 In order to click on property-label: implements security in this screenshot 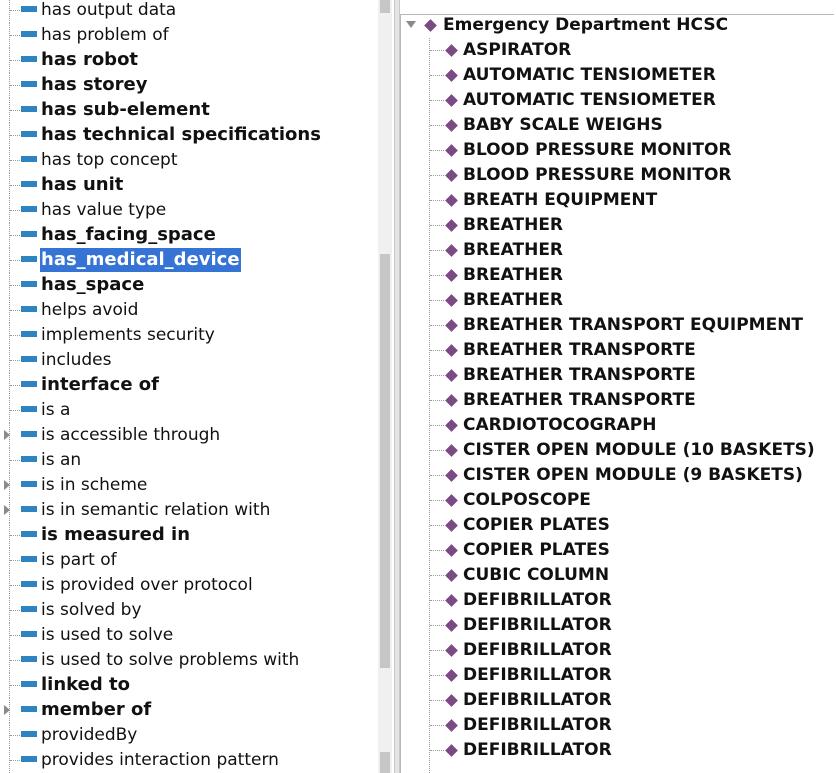, I will do `click(128, 335)`.